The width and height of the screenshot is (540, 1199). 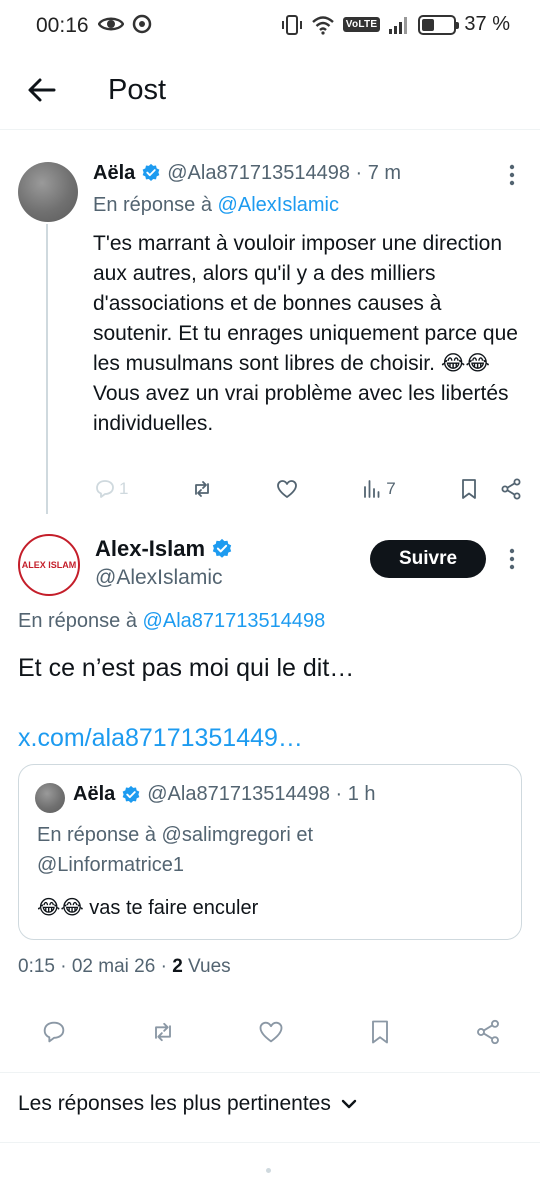 I want to click on loading-indicator, so click(x=268, y=1170).